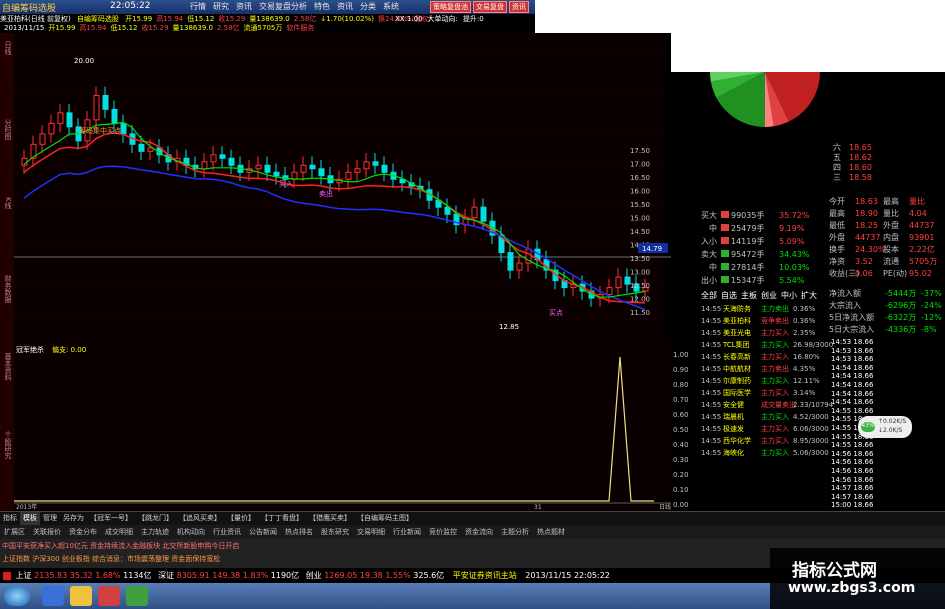  What do you see at coordinates (479, 532) in the screenshot?
I see `function-tab: 资金流向` at bounding box center [479, 532].